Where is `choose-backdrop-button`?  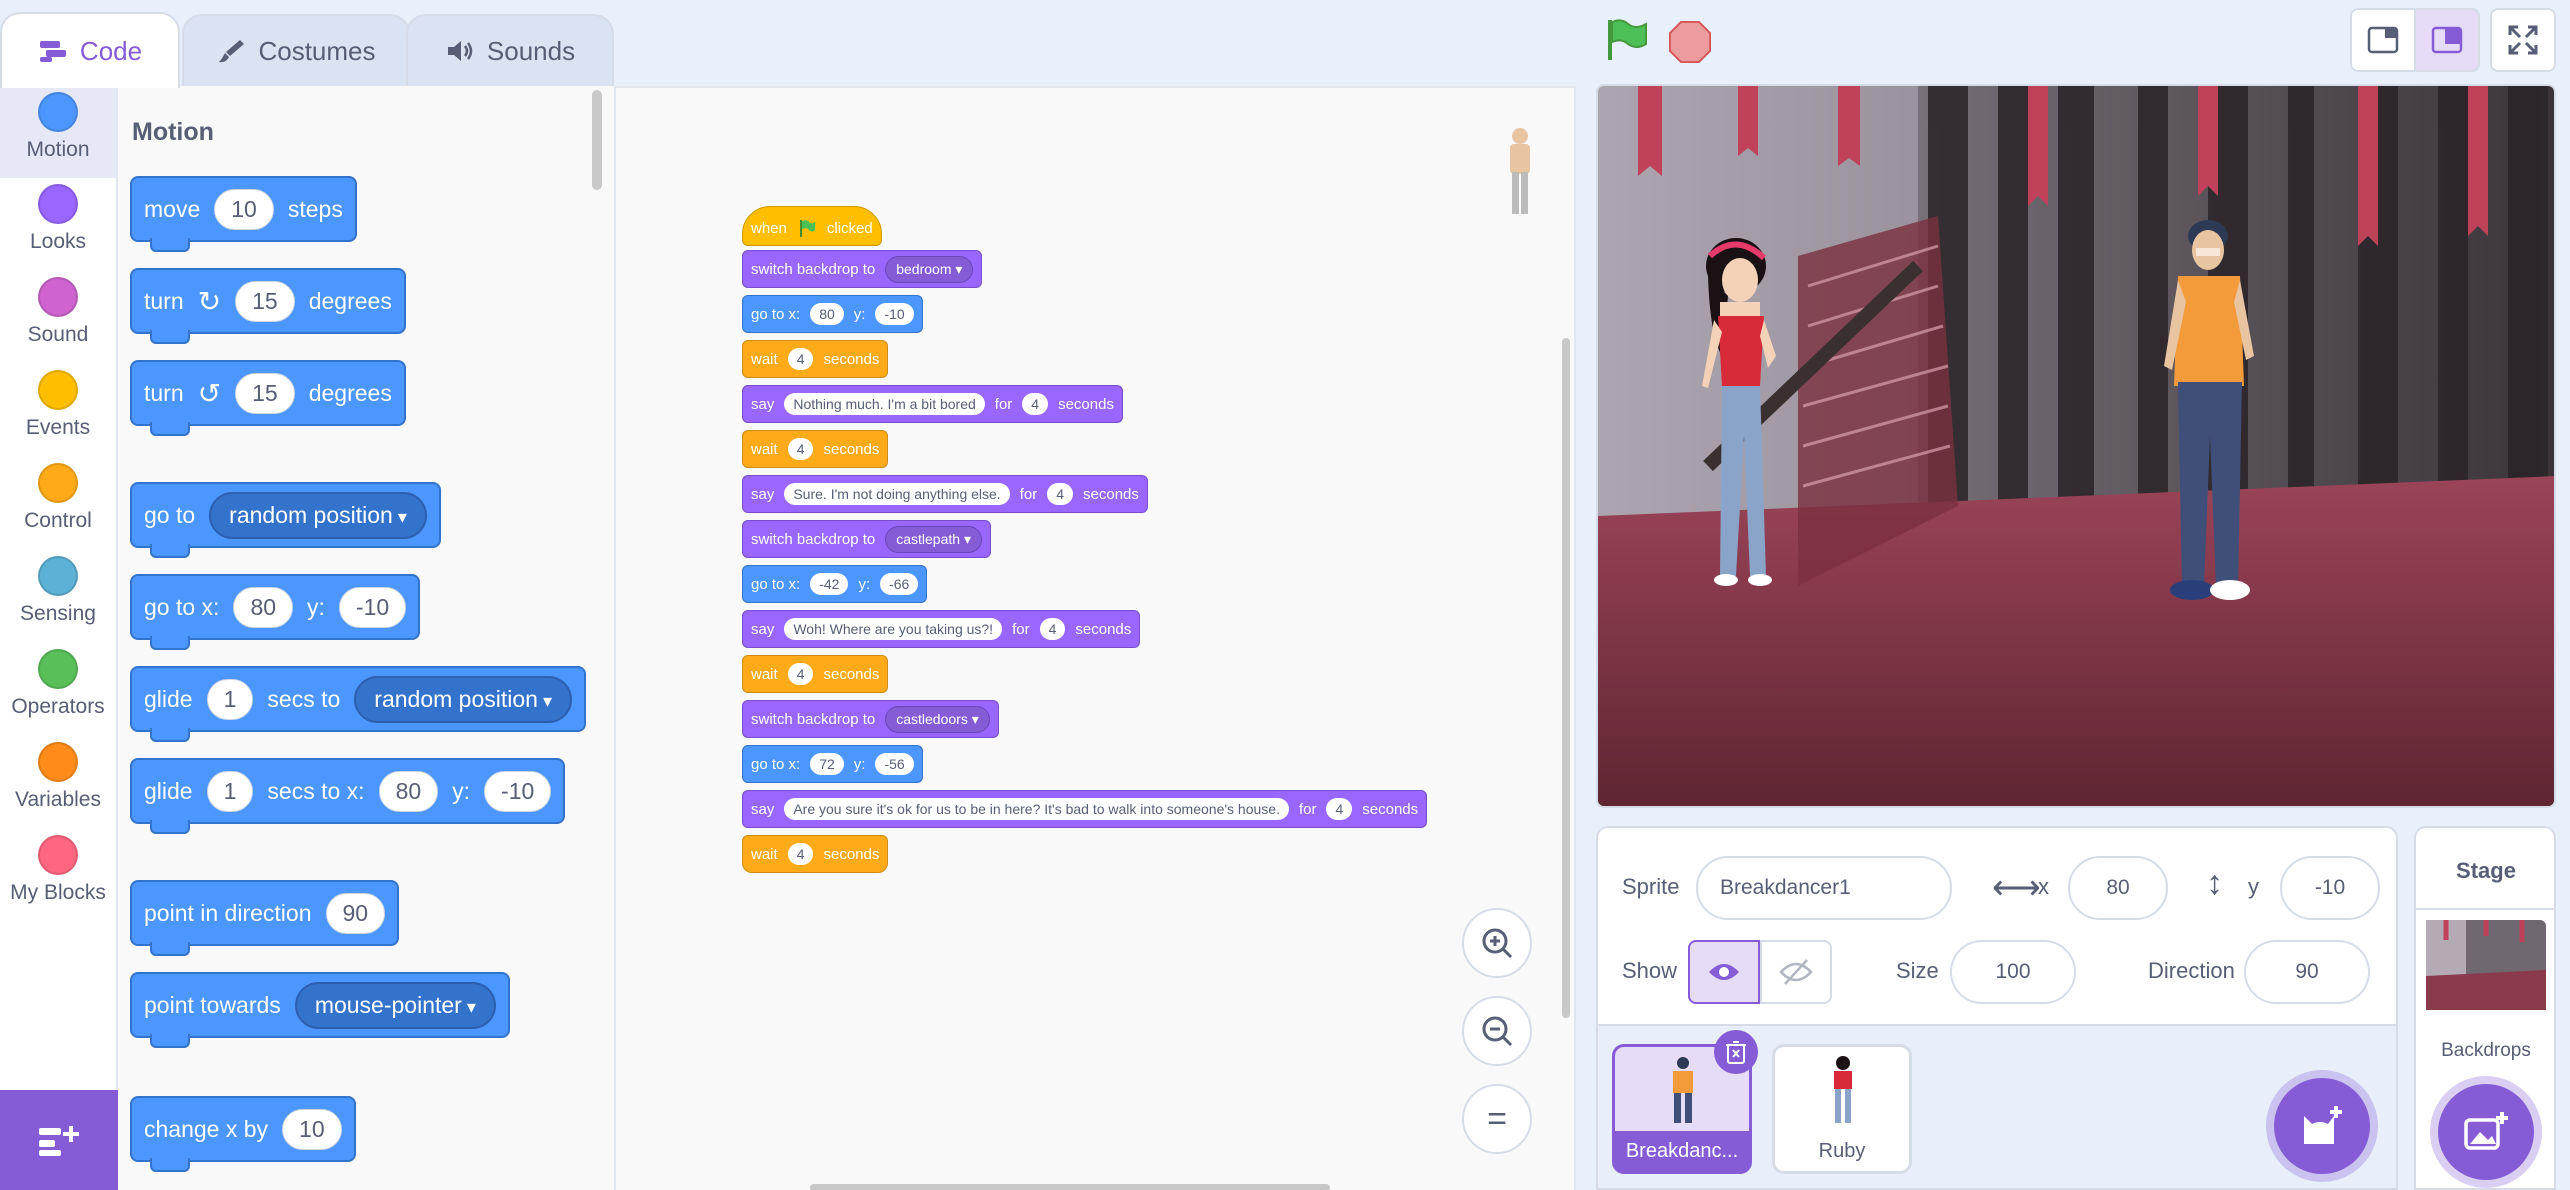 choose-backdrop-button is located at coordinates (2486, 1132).